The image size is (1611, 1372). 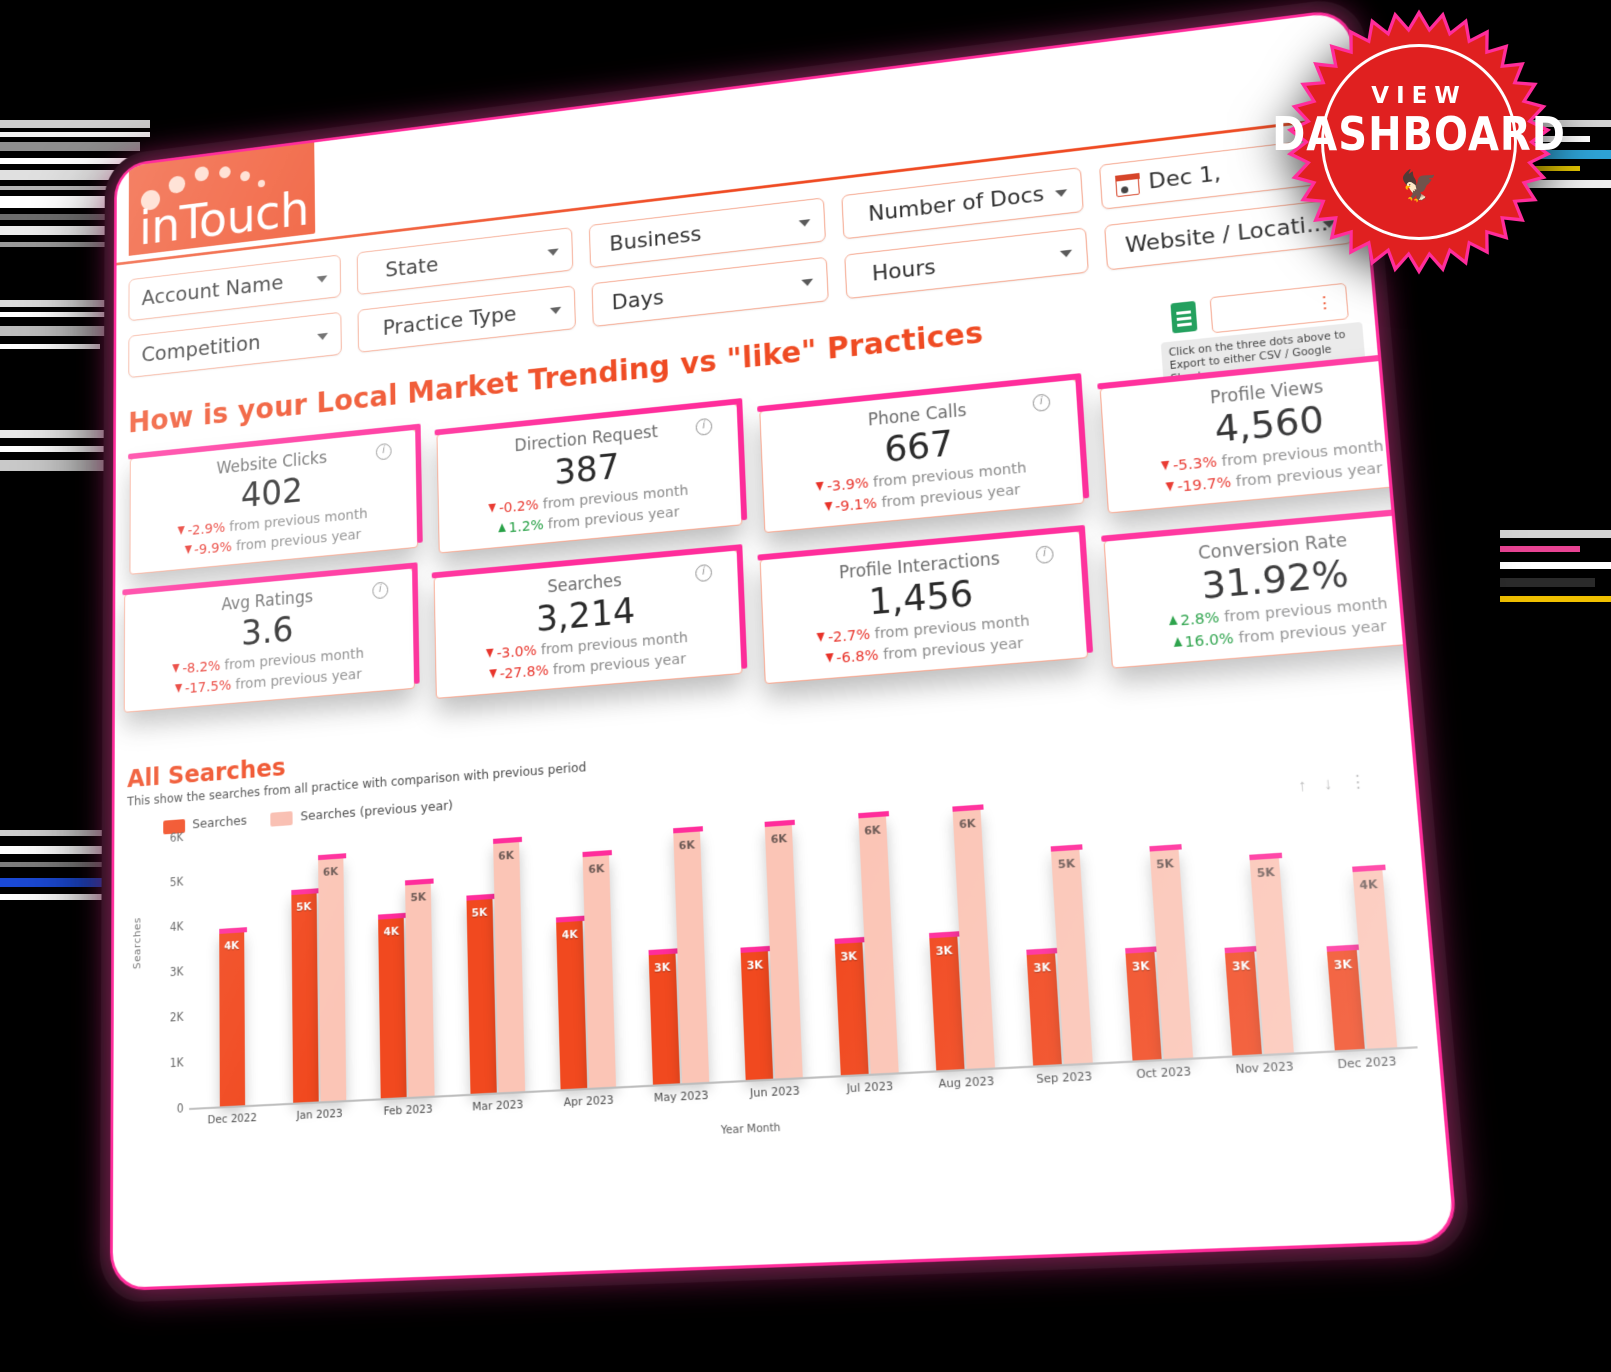 What do you see at coordinates (201, 668) in the screenshot?
I see `kpi-delta-month-value: -8.2%` at bounding box center [201, 668].